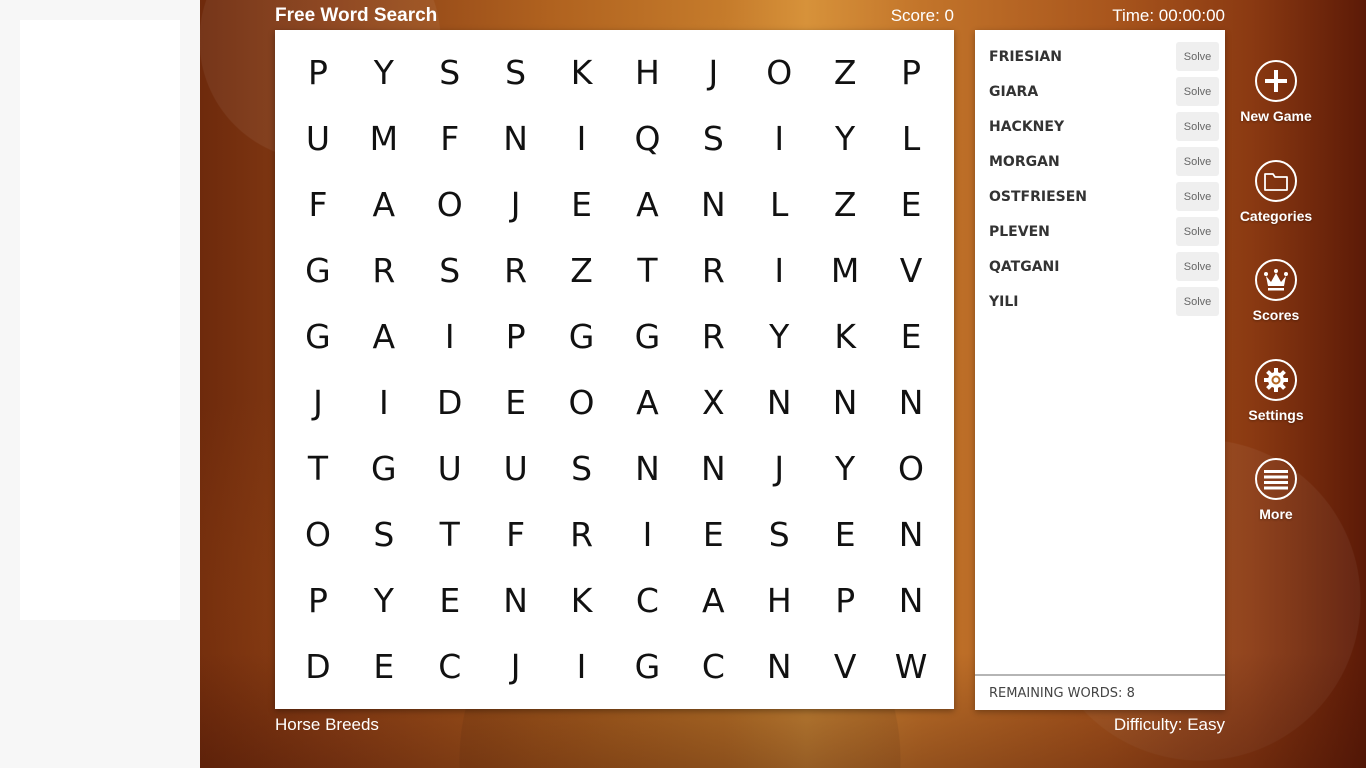  I want to click on new-game-button: New Game, so click(1276, 110).